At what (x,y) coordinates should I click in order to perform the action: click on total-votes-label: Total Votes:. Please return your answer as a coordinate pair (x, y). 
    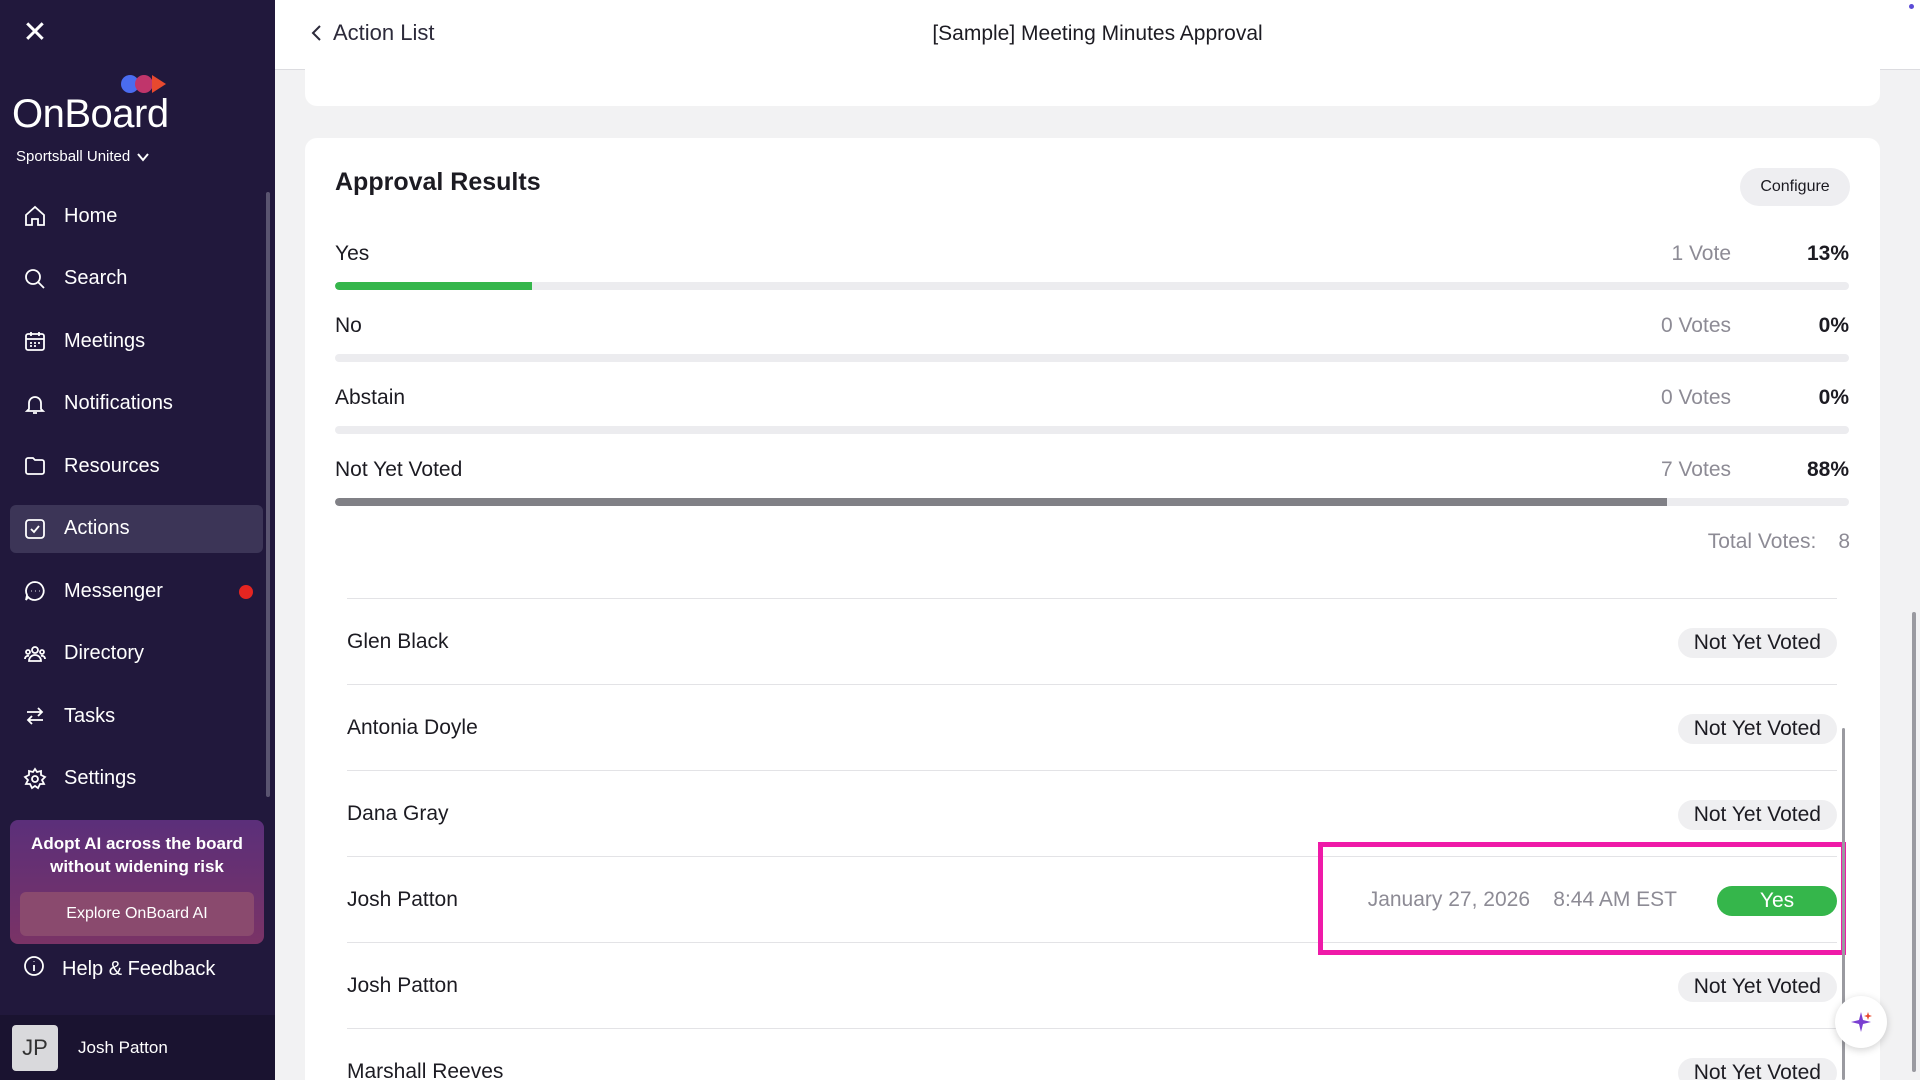
    Looking at the image, I should click on (1762, 541).